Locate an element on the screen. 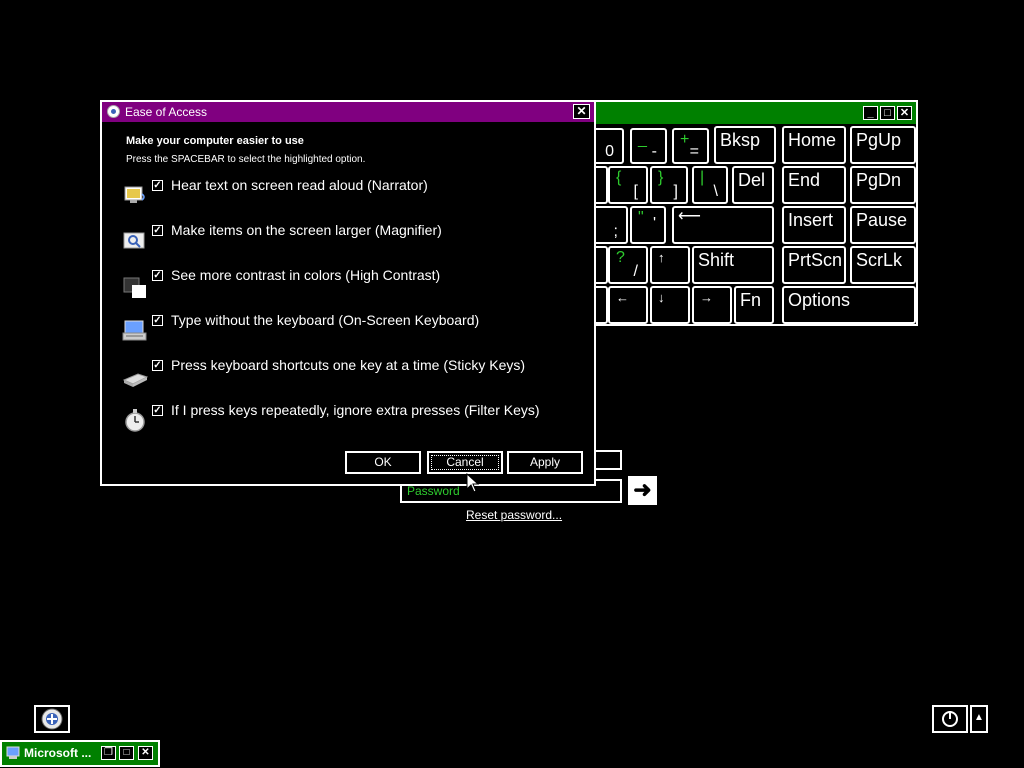  shutdown-button is located at coordinates (950, 719).